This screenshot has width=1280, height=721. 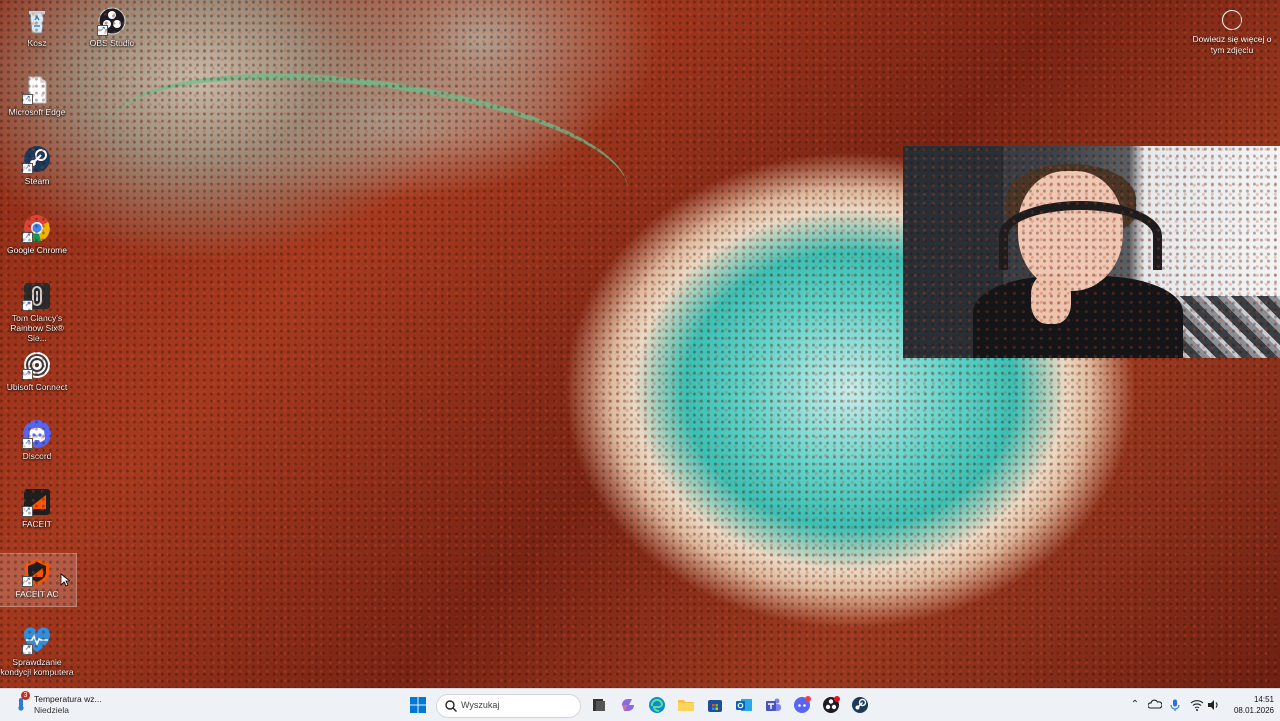 I want to click on desktop-icon-label: Sprawdzanie kondycji komputera, so click(x=37, y=667).